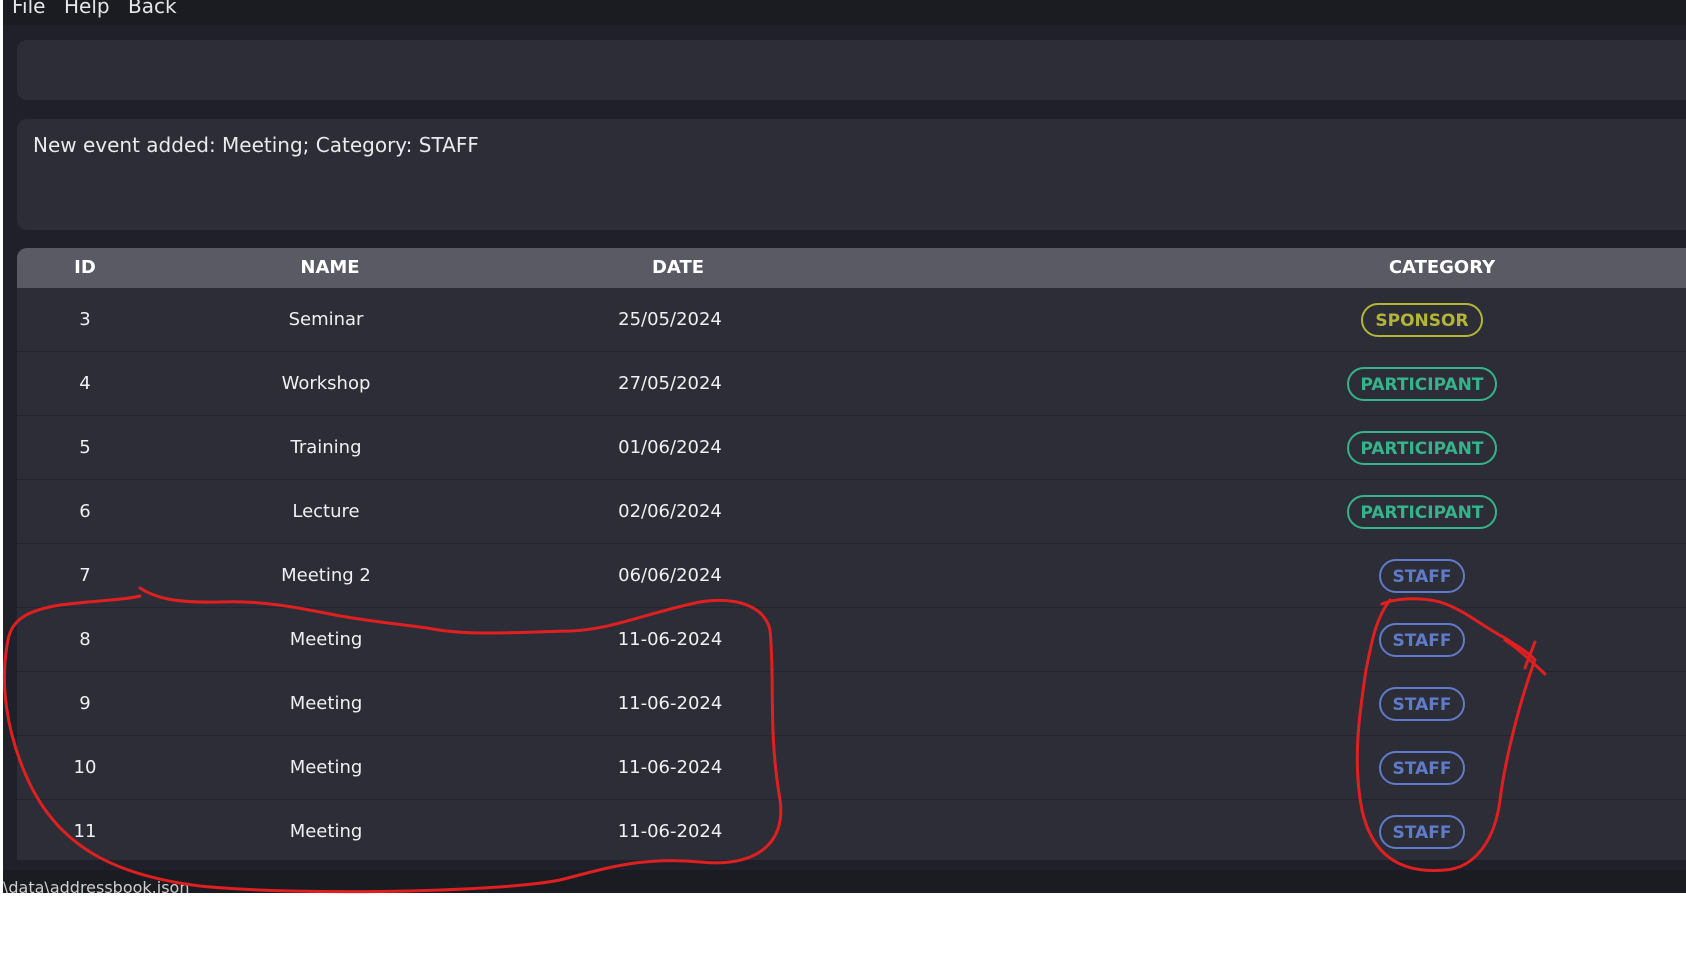 Image resolution: width=1686 pixels, height=964 pixels. Describe the element at coordinates (326, 575) in the screenshot. I see `cell-name: Meeting 2` at that location.